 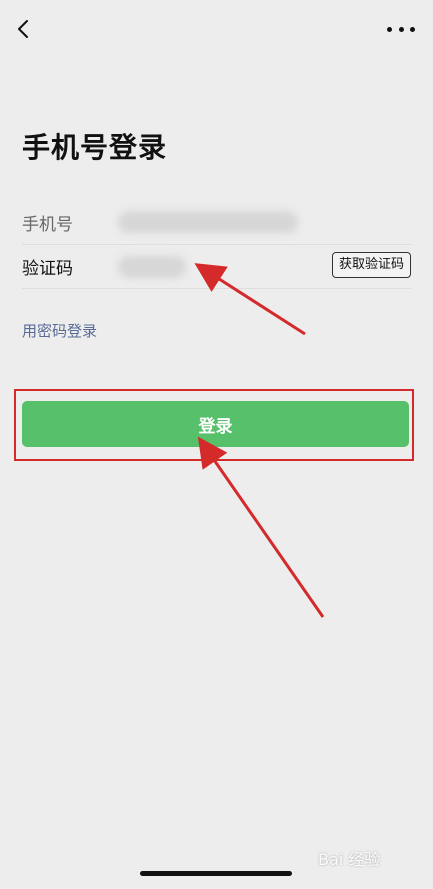 What do you see at coordinates (25, 29) in the screenshot?
I see `chevron-left-icon` at bounding box center [25, 29].